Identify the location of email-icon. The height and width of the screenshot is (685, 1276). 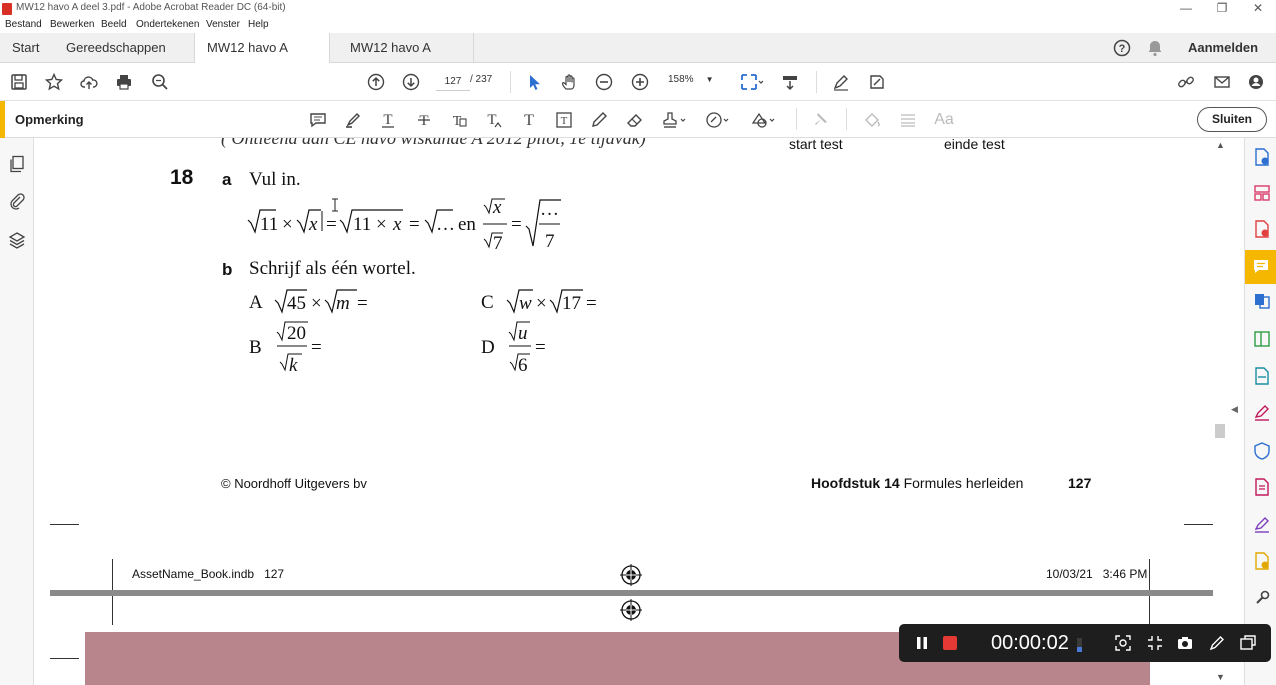
(1222, 82).